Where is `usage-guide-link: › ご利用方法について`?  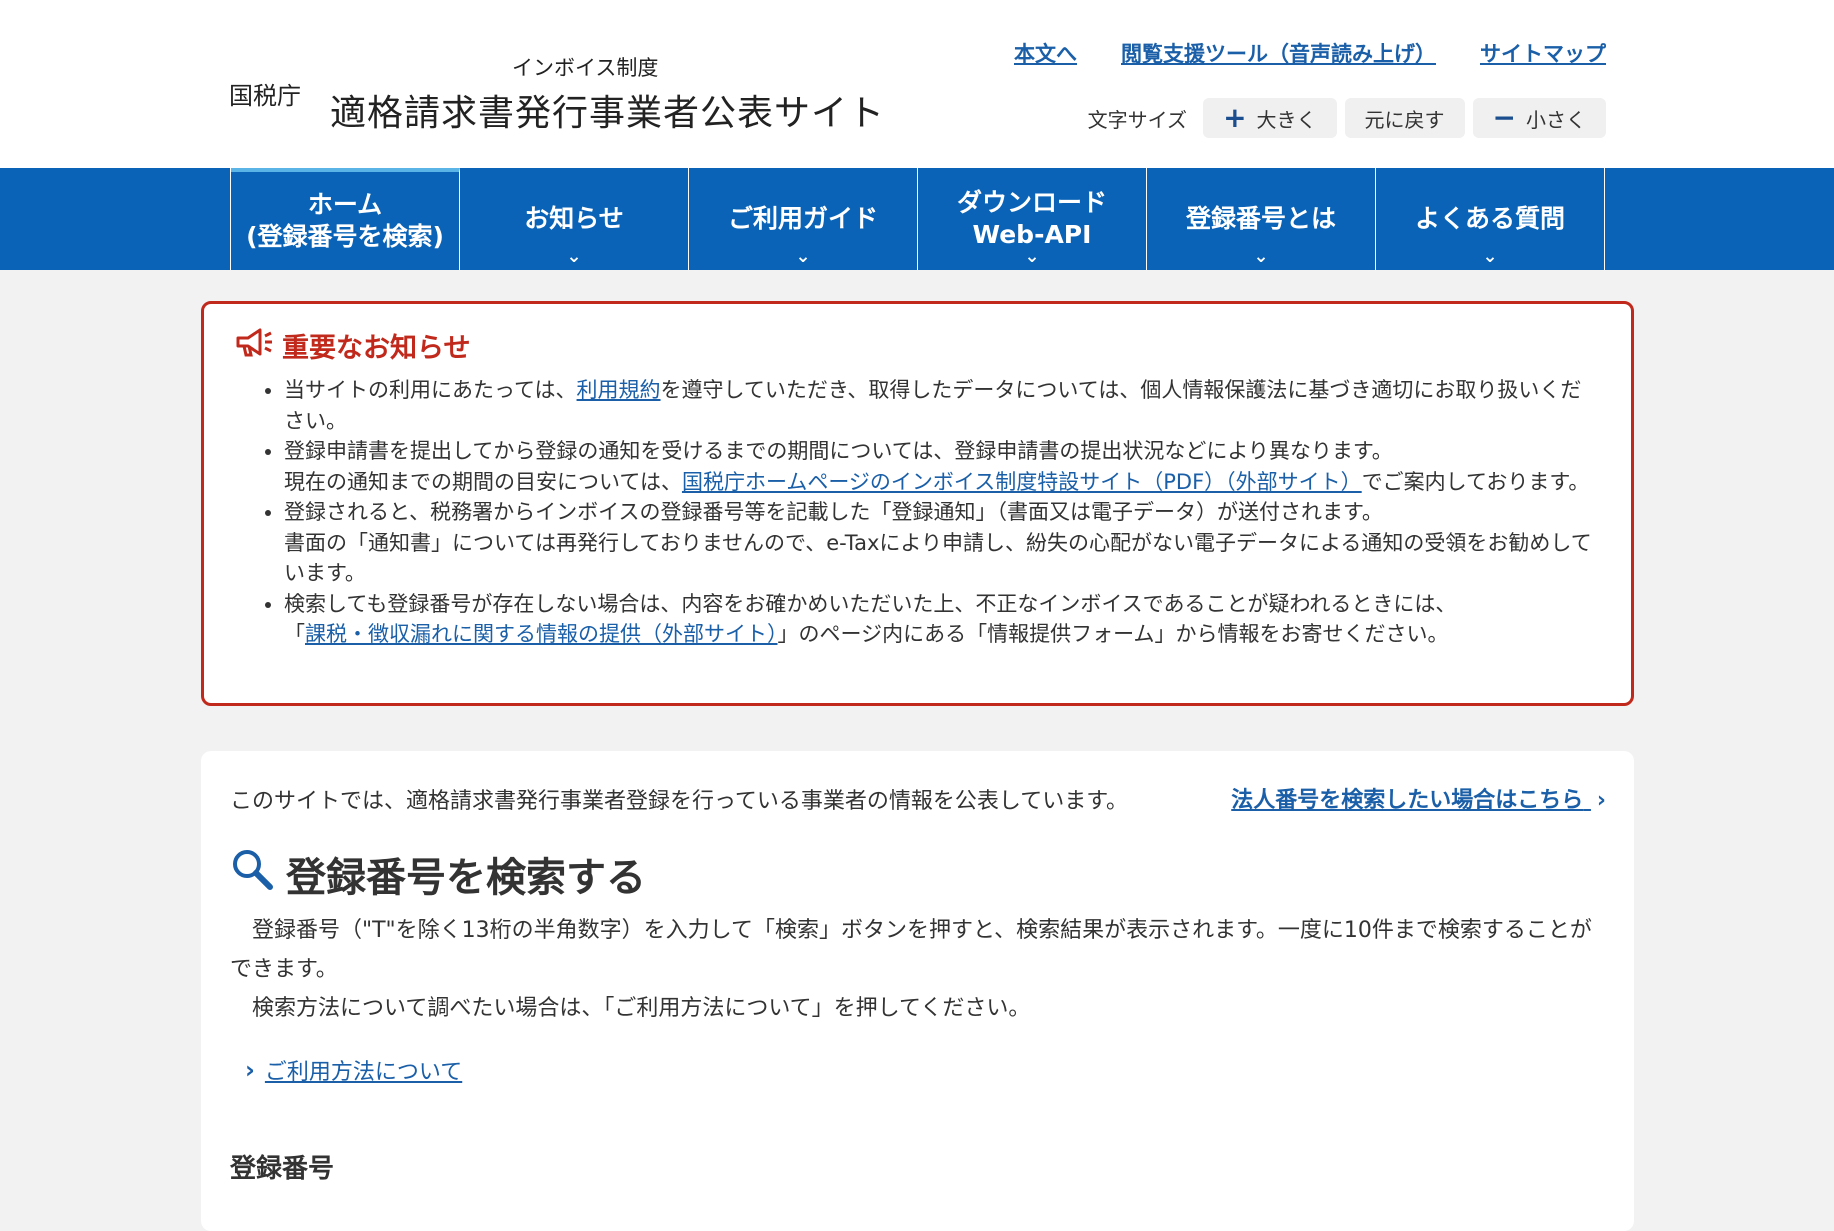 usage-guide-link: › ご利用方法について is located at coordinates (353, 1070).